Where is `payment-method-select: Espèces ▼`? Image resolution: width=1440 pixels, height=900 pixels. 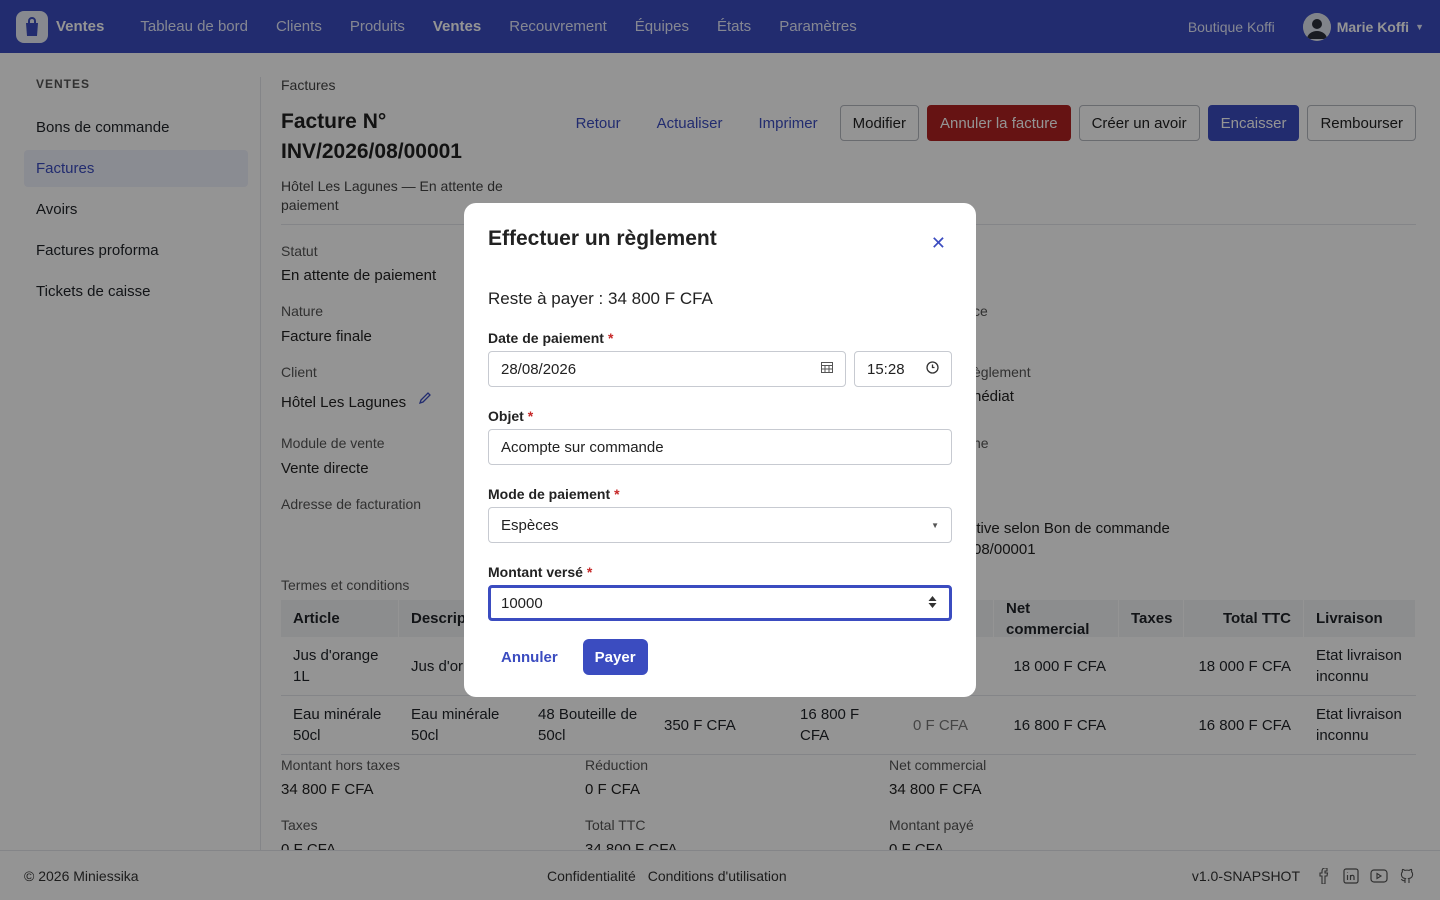
payment-method-select: Espèces ▼ is located at coordinates (720, 525).